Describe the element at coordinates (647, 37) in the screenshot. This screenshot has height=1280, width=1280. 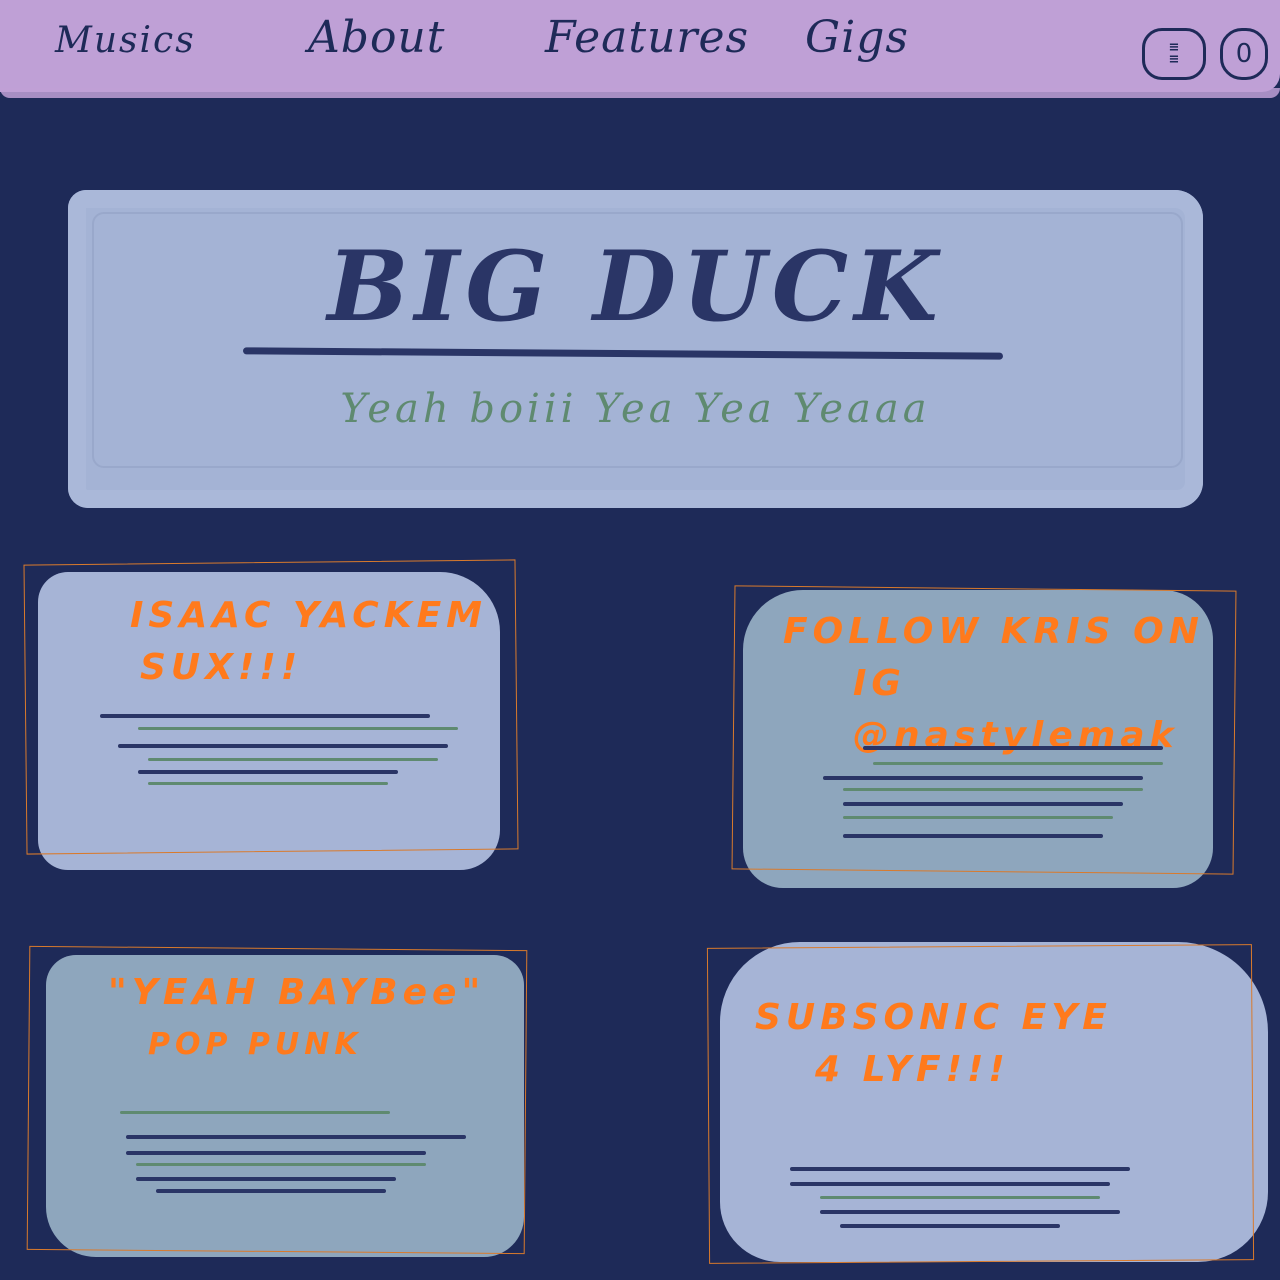
I see `nav-item-features: Features` at that location.